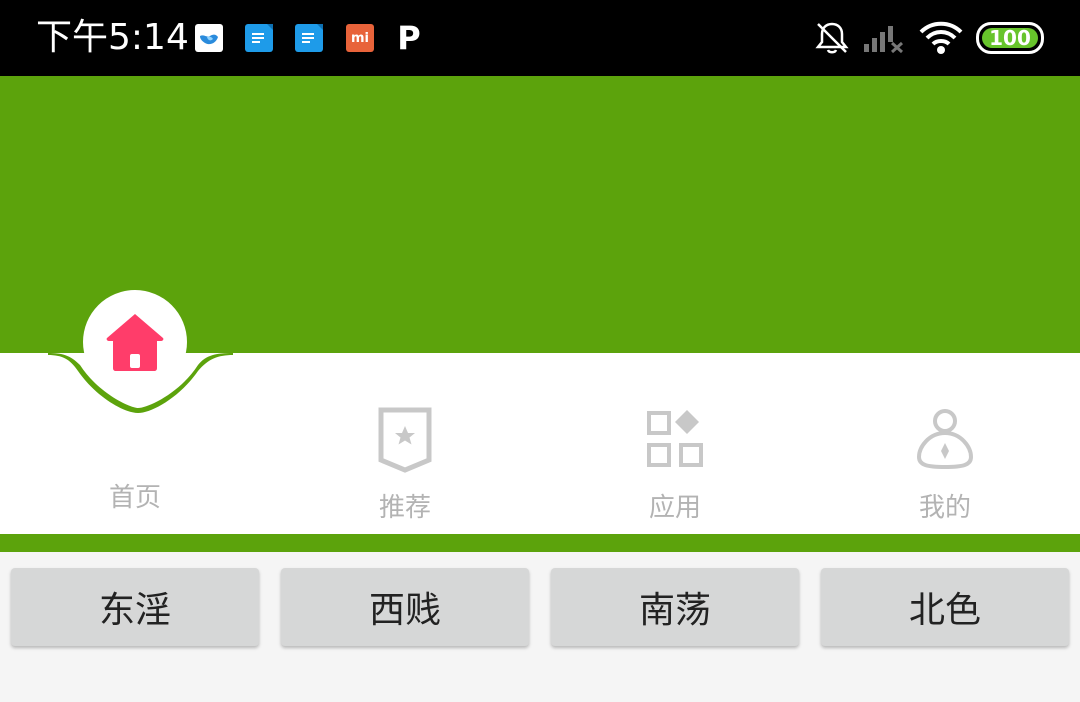 The width and height of the screenshot is (1080, 702). I want to click on mi-label: mi, so click(359, 38).